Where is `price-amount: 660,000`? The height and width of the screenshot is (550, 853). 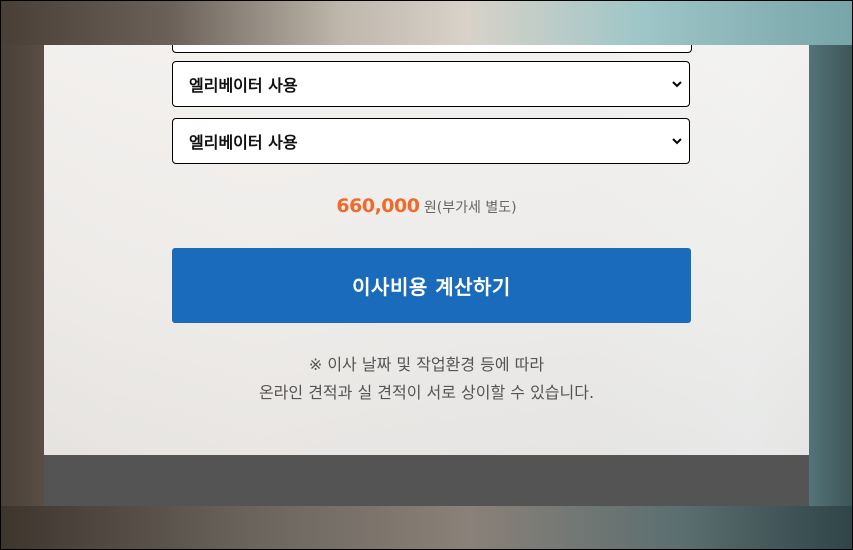
price-amount: 660,000 is located at coordinates (378, 206).